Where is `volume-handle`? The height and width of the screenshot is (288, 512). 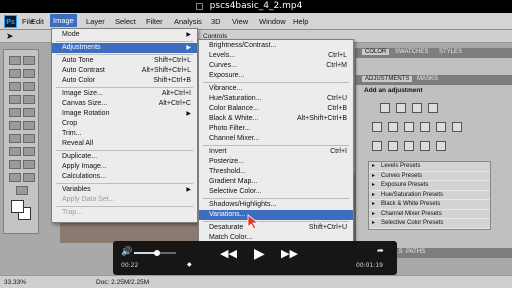
volume-handle is located at coordinates (157, 253).